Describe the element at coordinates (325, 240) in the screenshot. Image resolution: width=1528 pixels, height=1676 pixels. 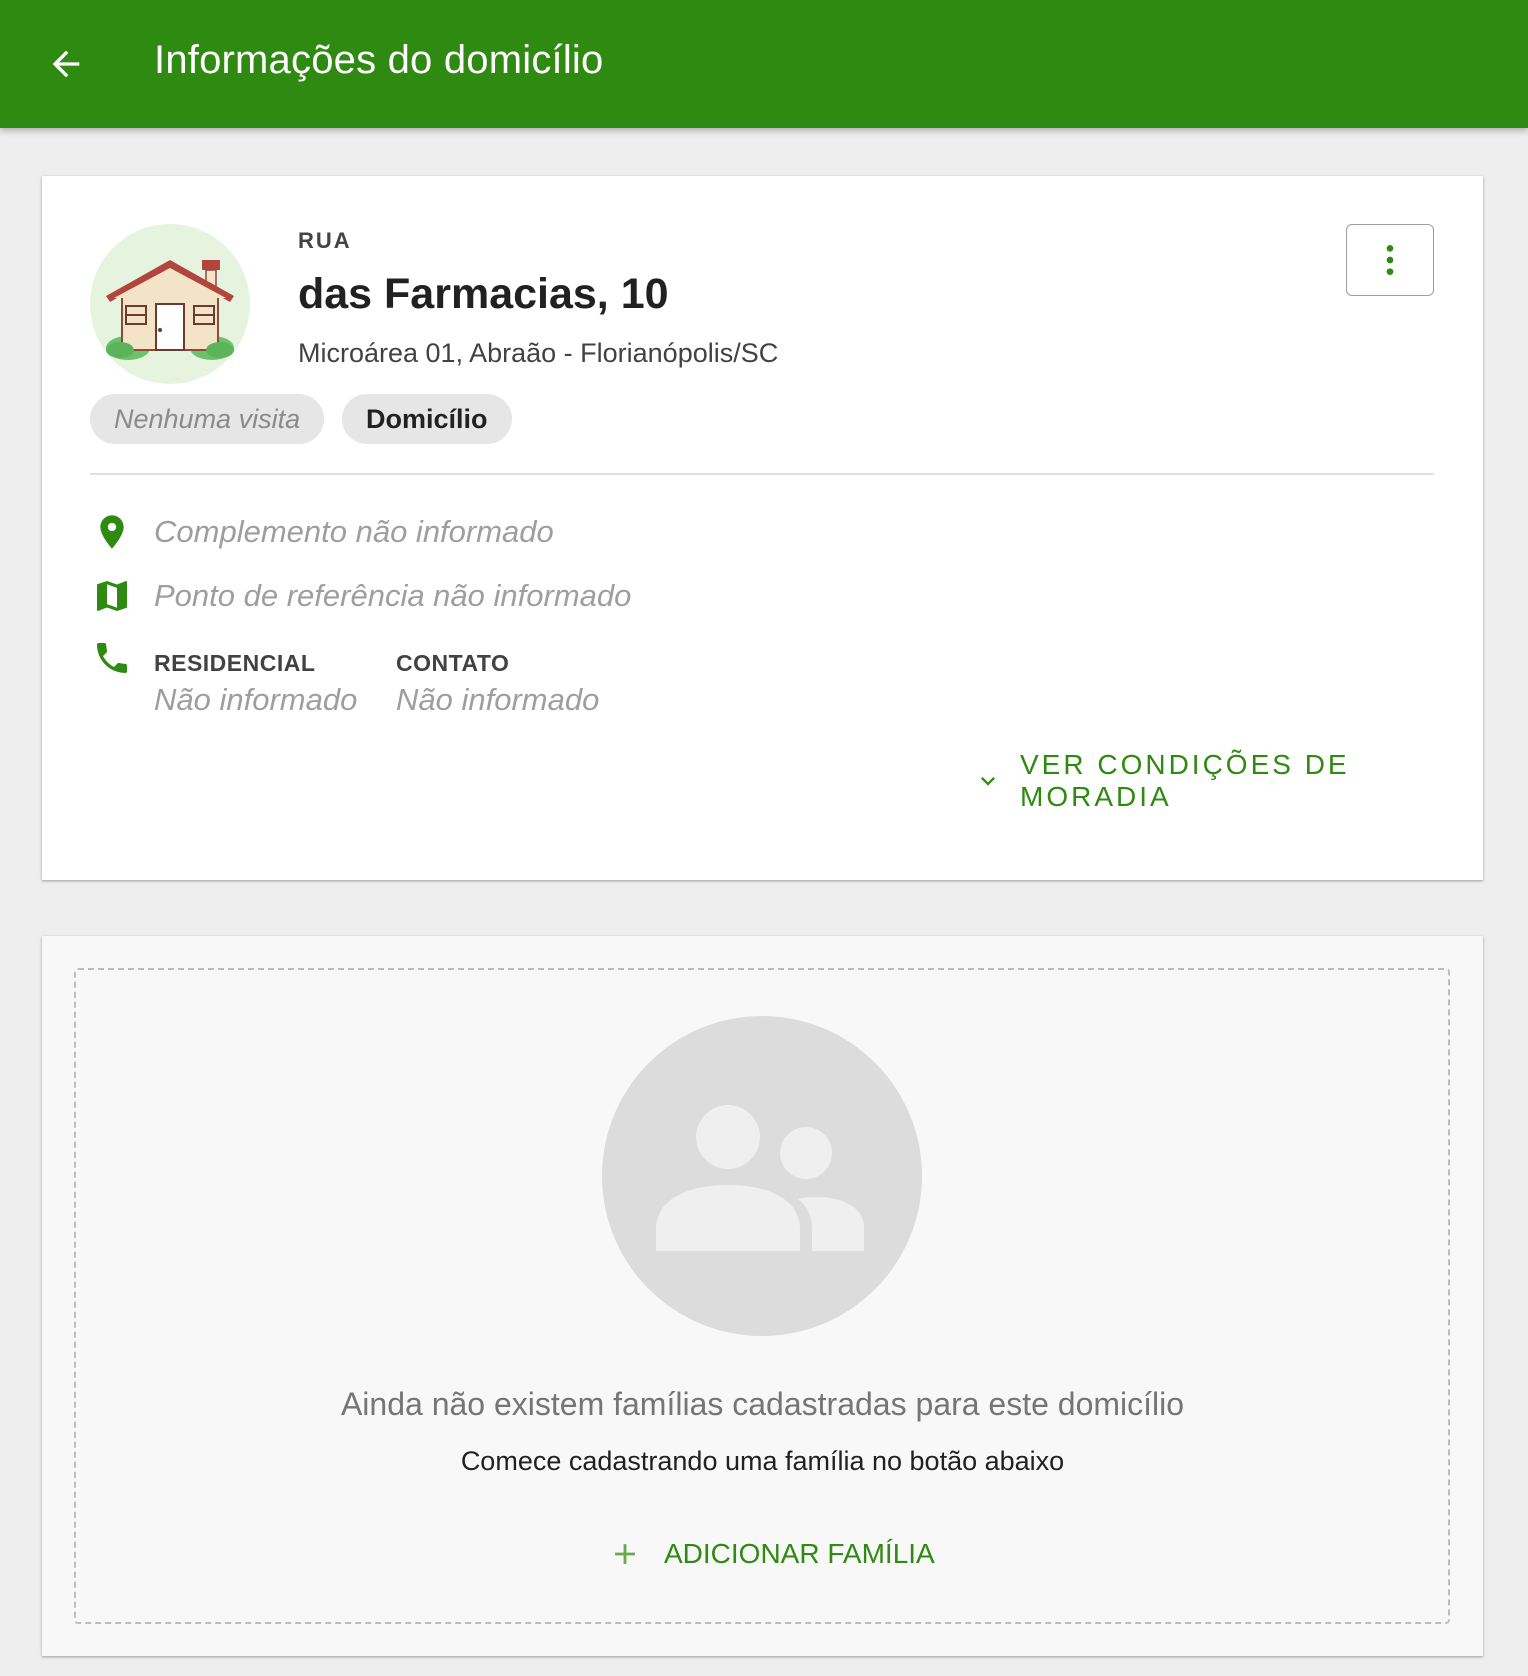
I see `address-type-label: RUA` at that location.